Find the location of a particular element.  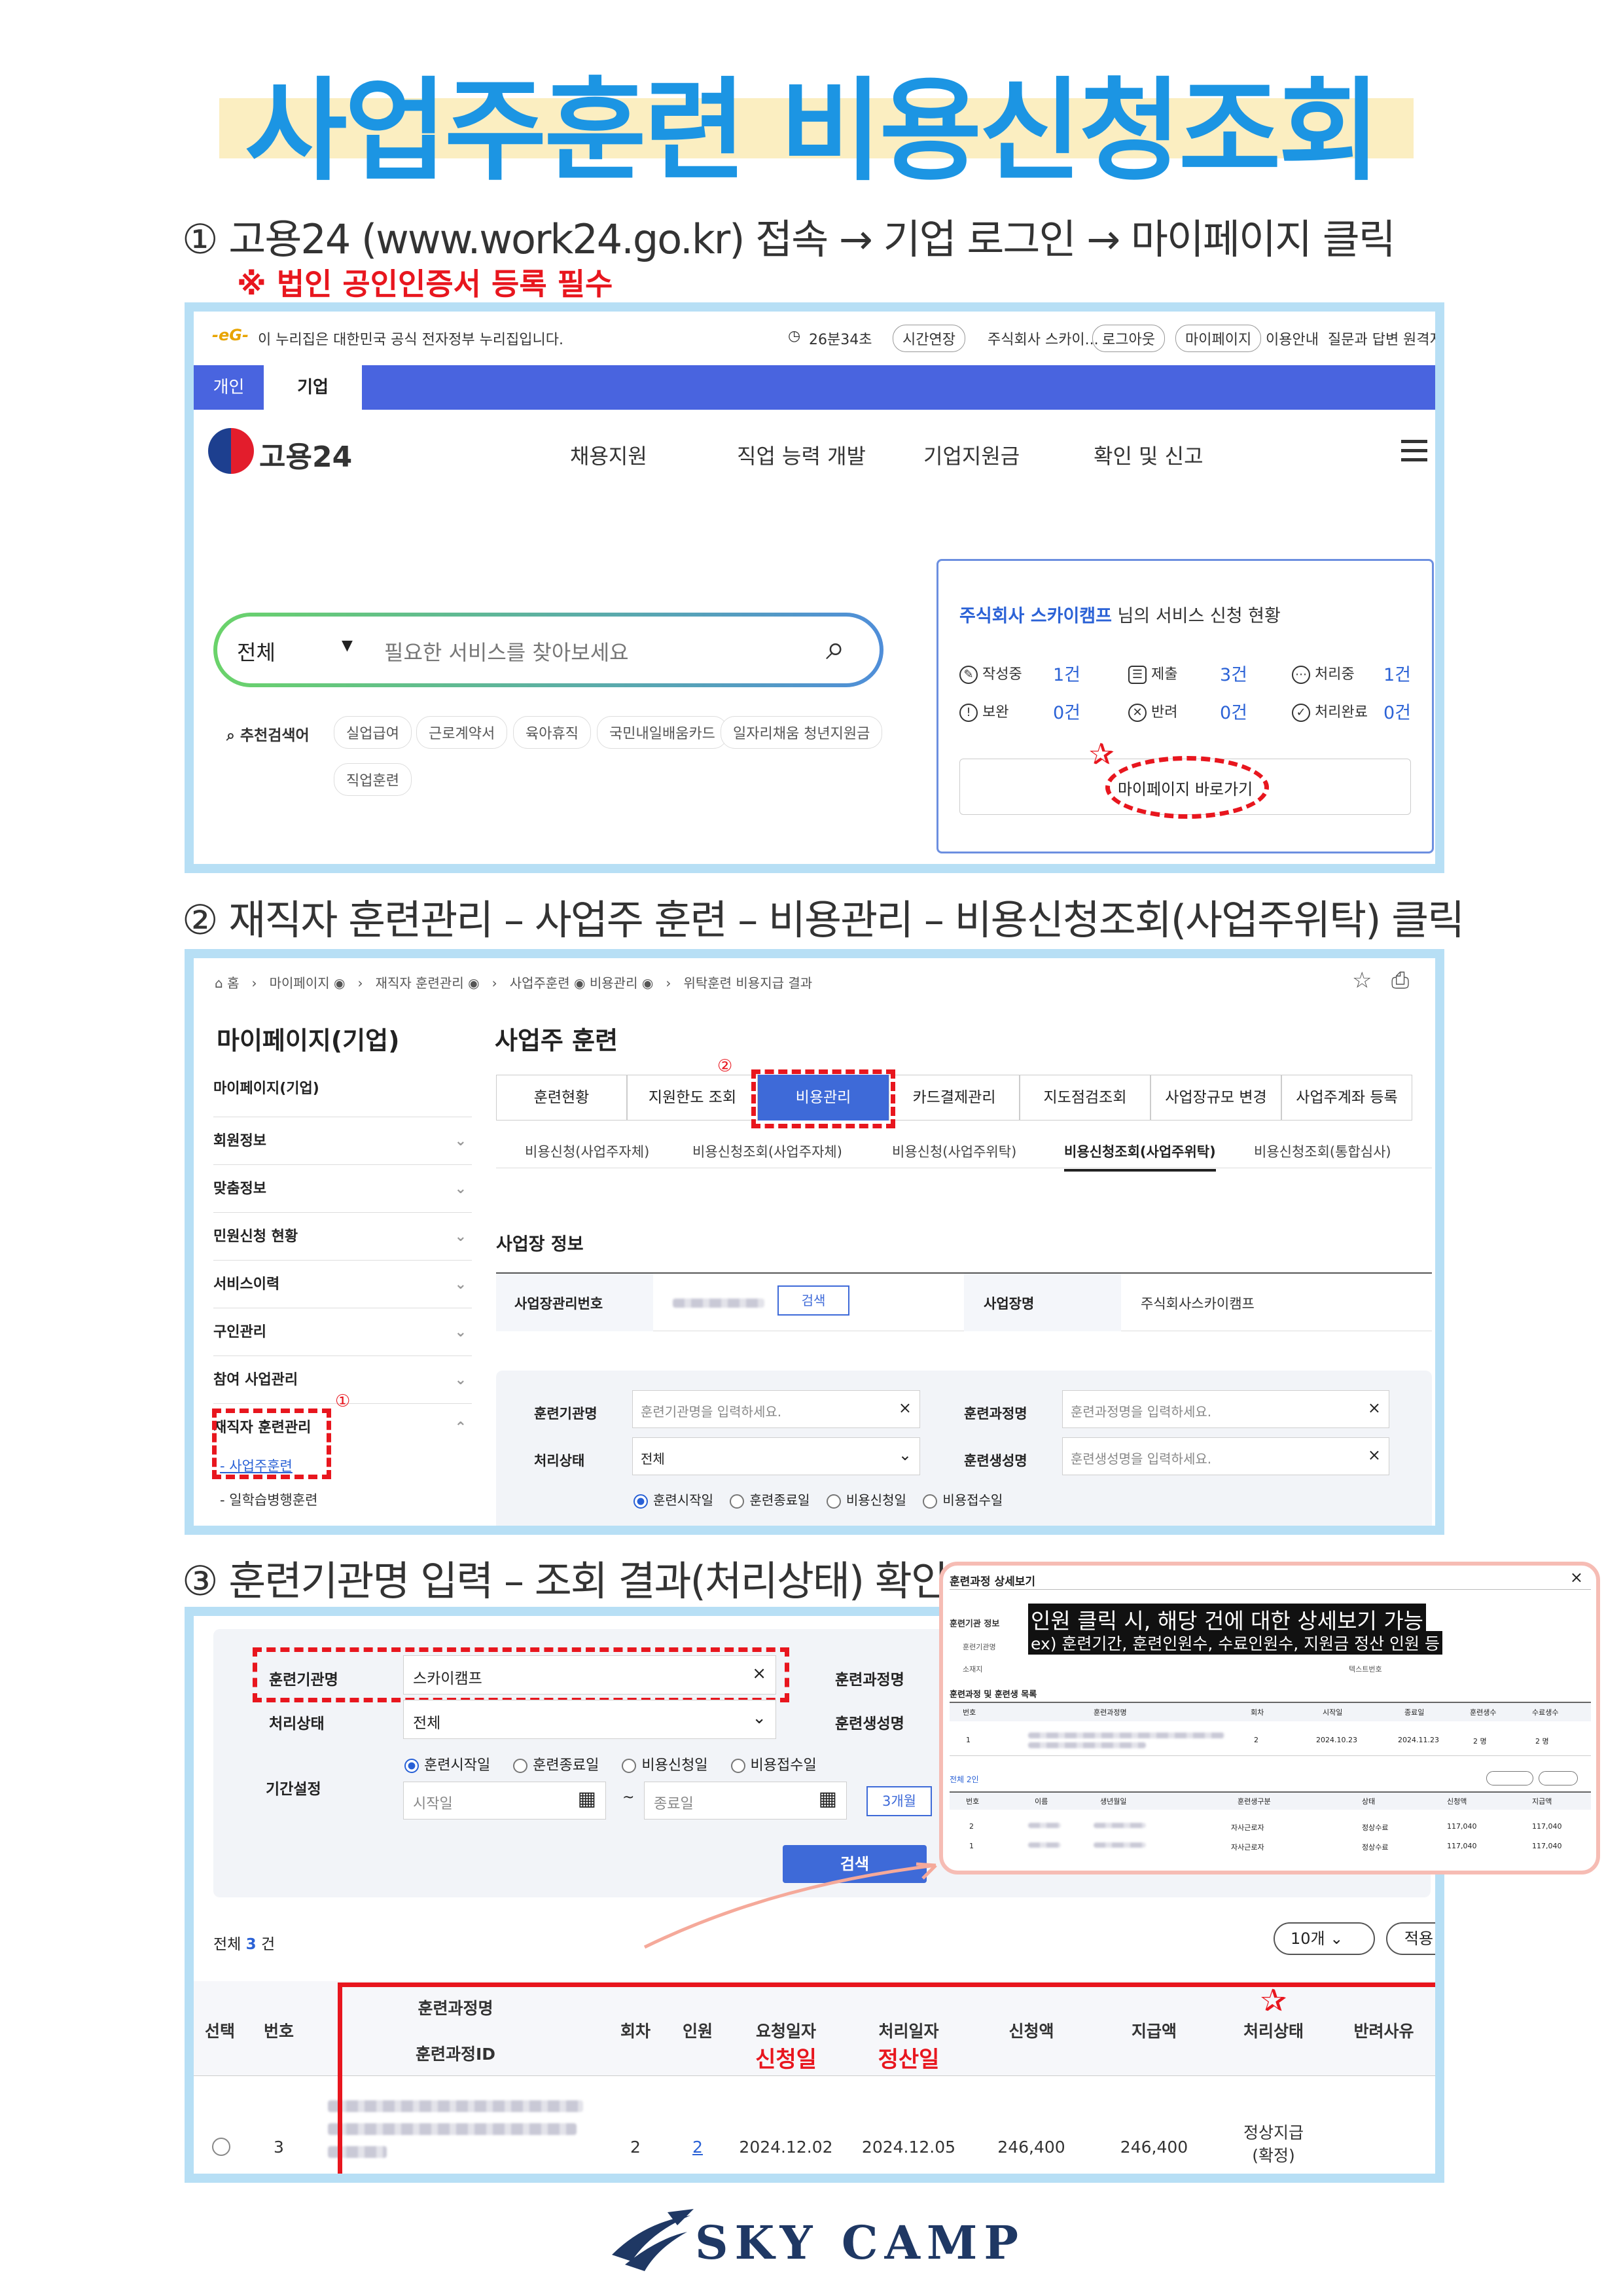

end-date-input: 종료일 ▦ is located at coordinates (745, 1801).